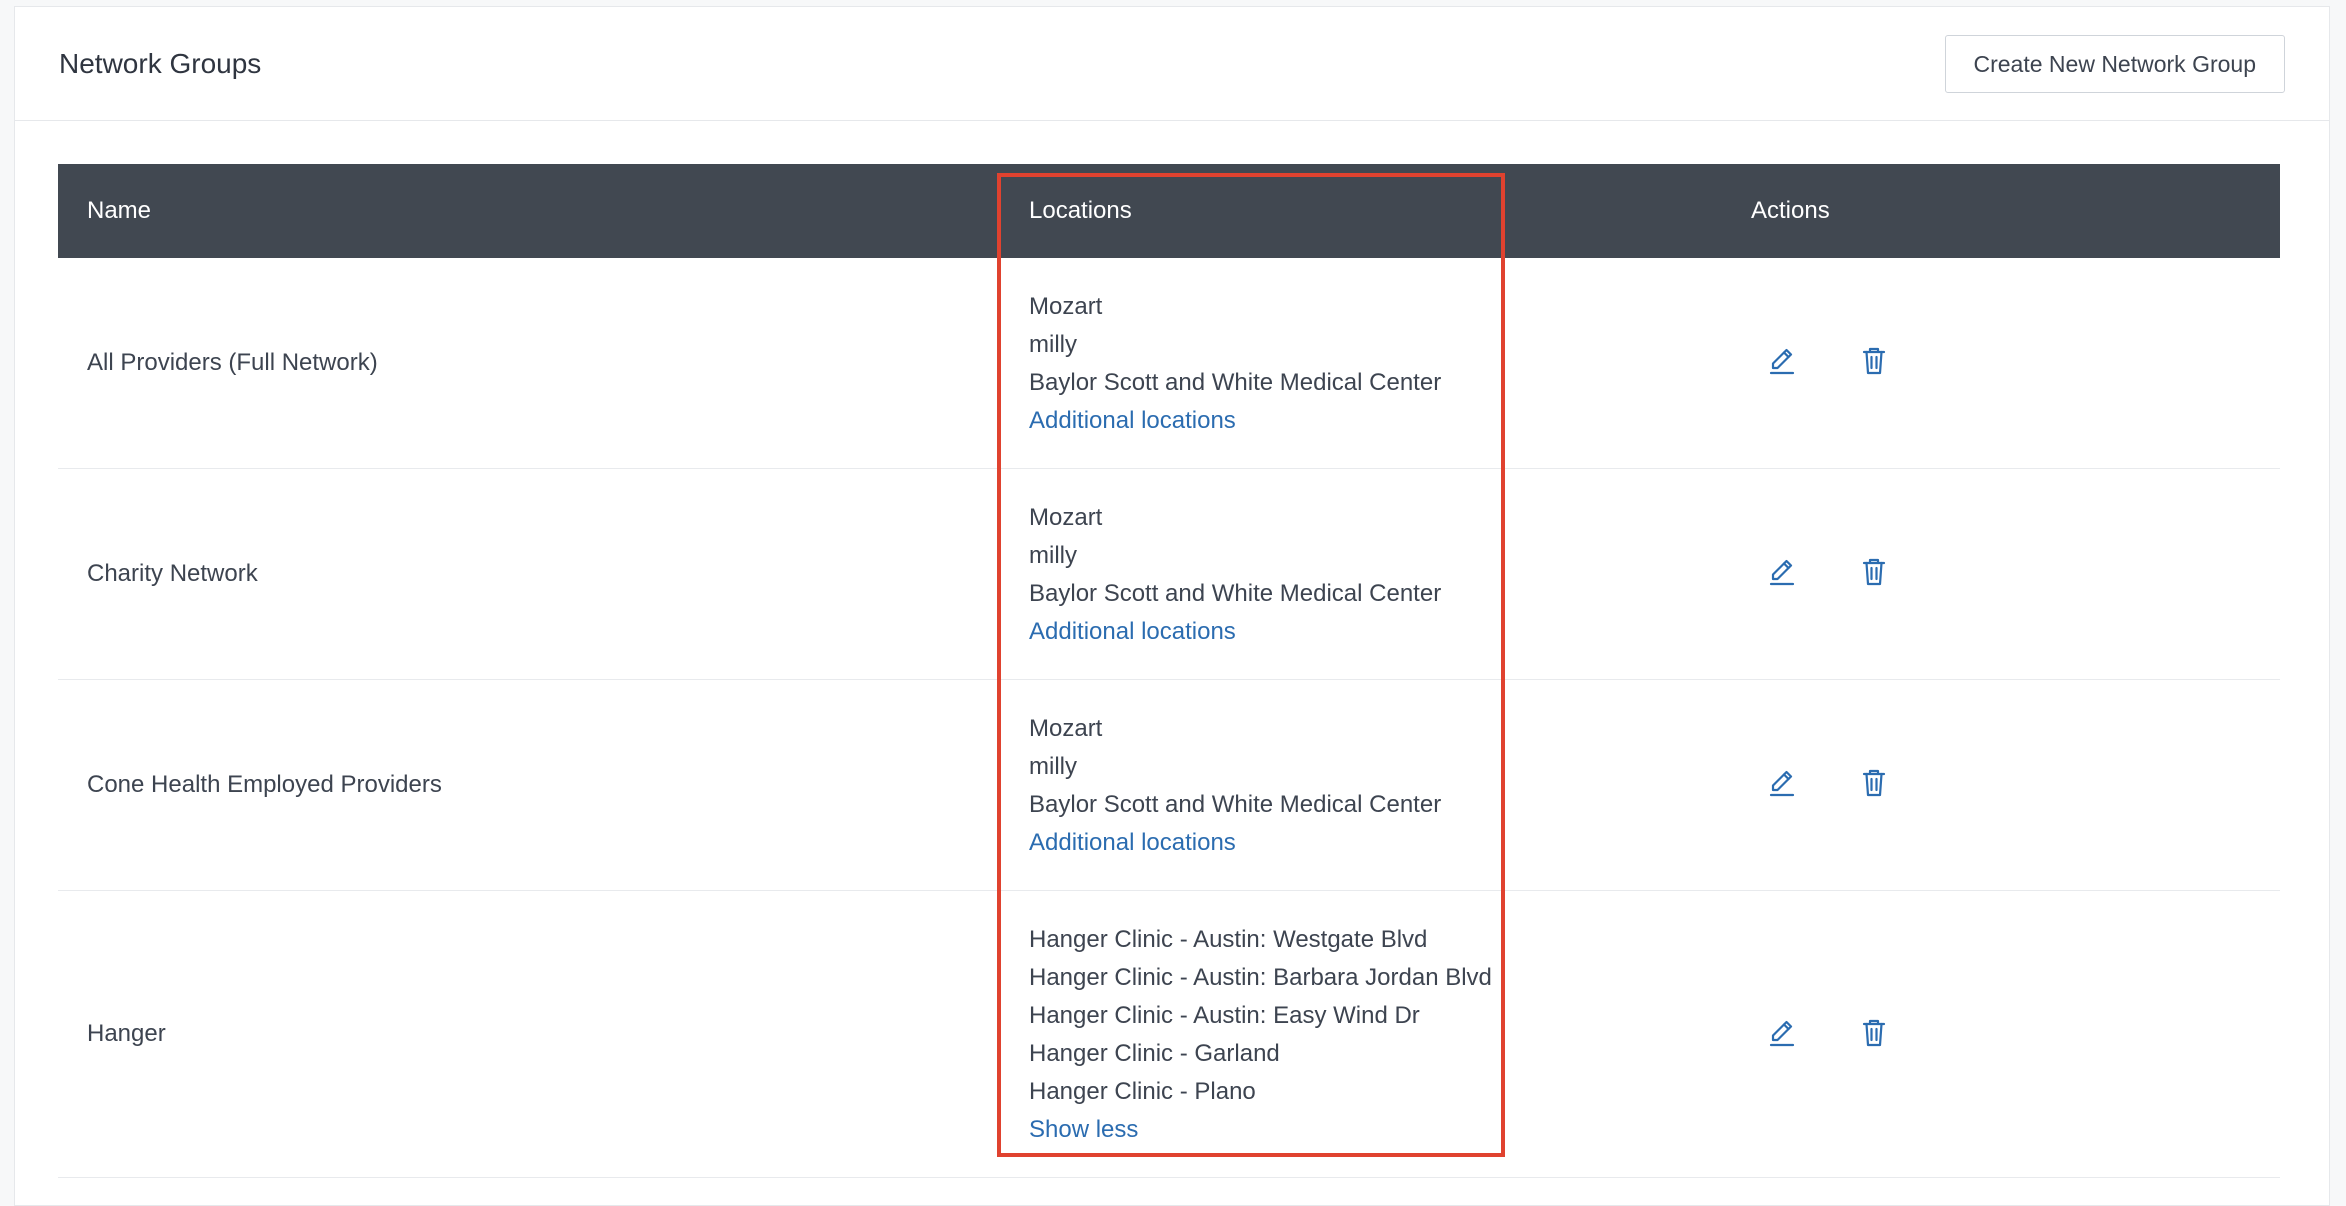 The width and height of the screenshot is (2346, 1206). I want to click on page-title: Network Groups, so click(160, 63).